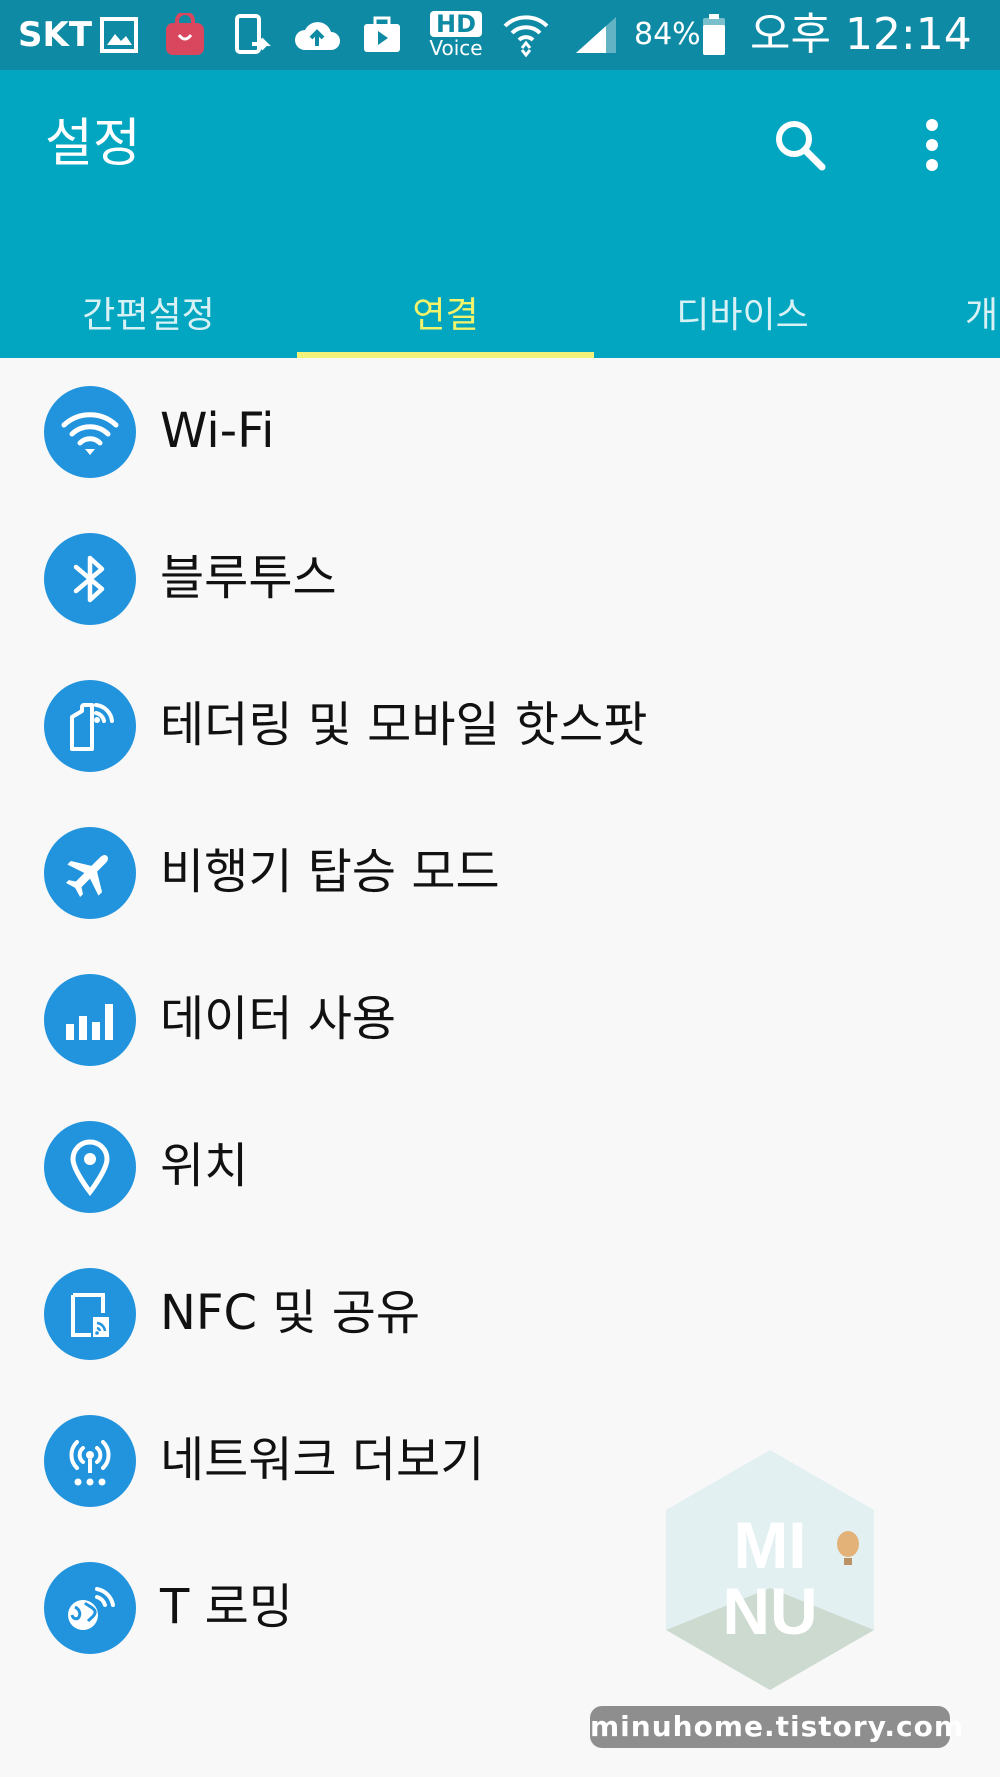 Image resolution: width=1000 pixels, height=1777 pixels. Describe the element at coordinates (500, 1313) in the screenshot. I see `setting-row-nfc: NFC 및 공유` at that location.